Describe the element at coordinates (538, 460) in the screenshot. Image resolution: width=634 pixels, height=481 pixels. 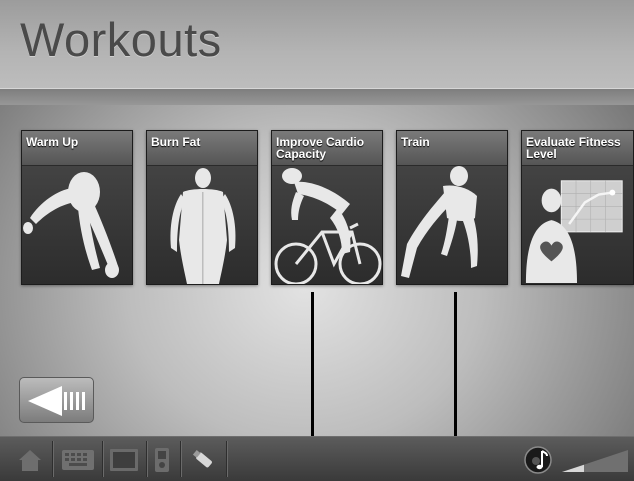
I see `music-note-icon` at that location.